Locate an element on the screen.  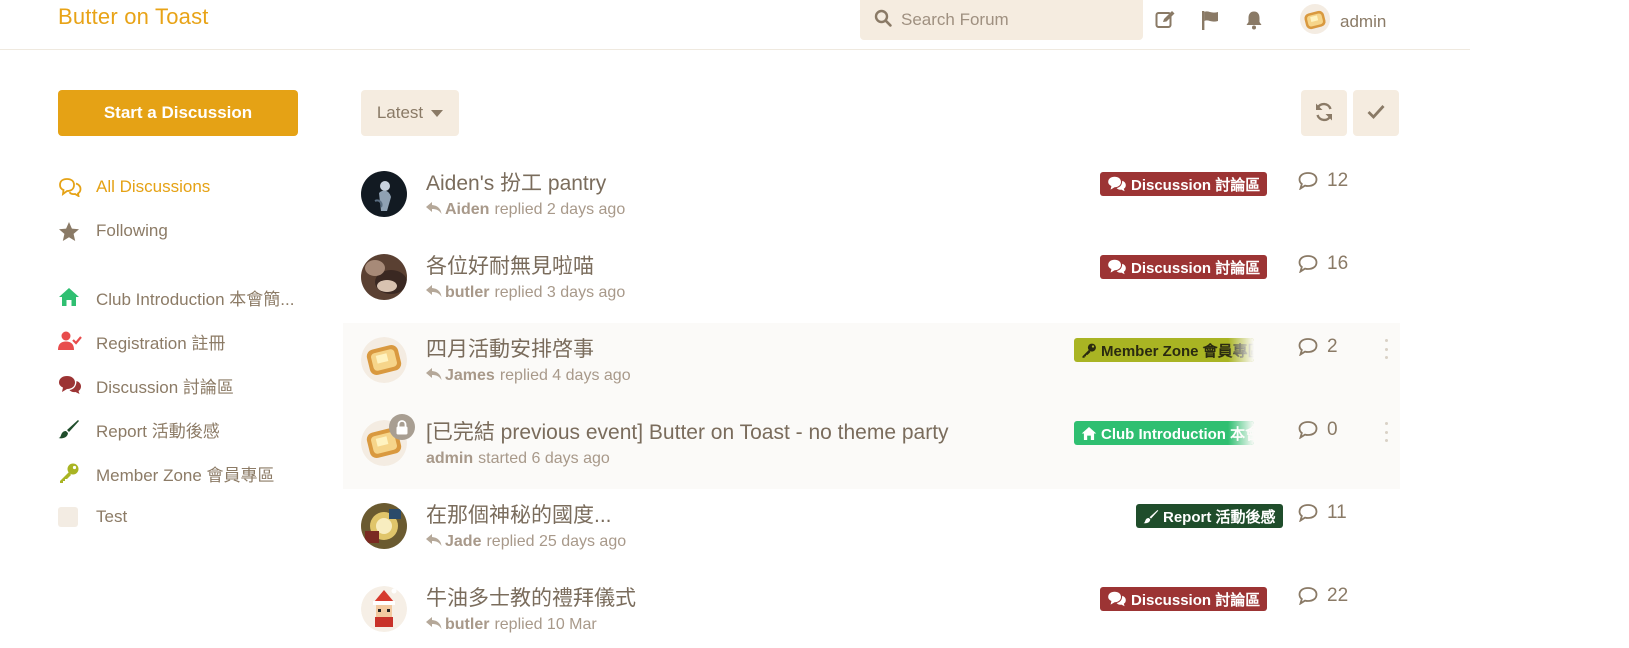
tag-member-zone: Member Zone 會員專區 is located at coordinates (1164, 350).